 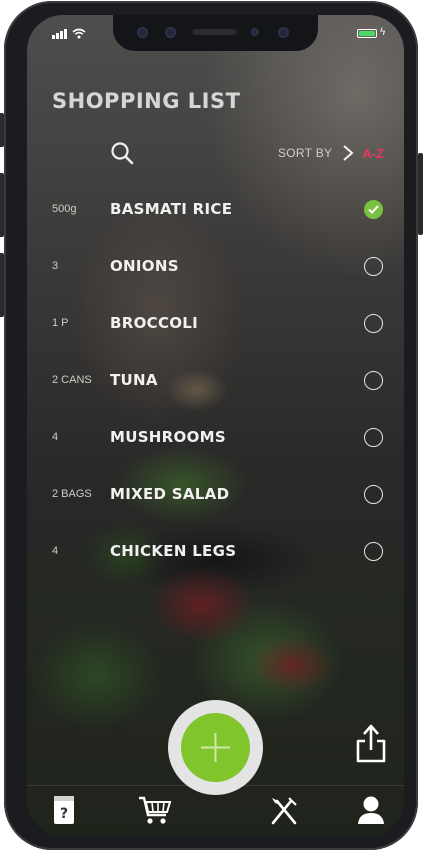 I want to click on proximity-sensor-icon, so click(x=255, y=32).